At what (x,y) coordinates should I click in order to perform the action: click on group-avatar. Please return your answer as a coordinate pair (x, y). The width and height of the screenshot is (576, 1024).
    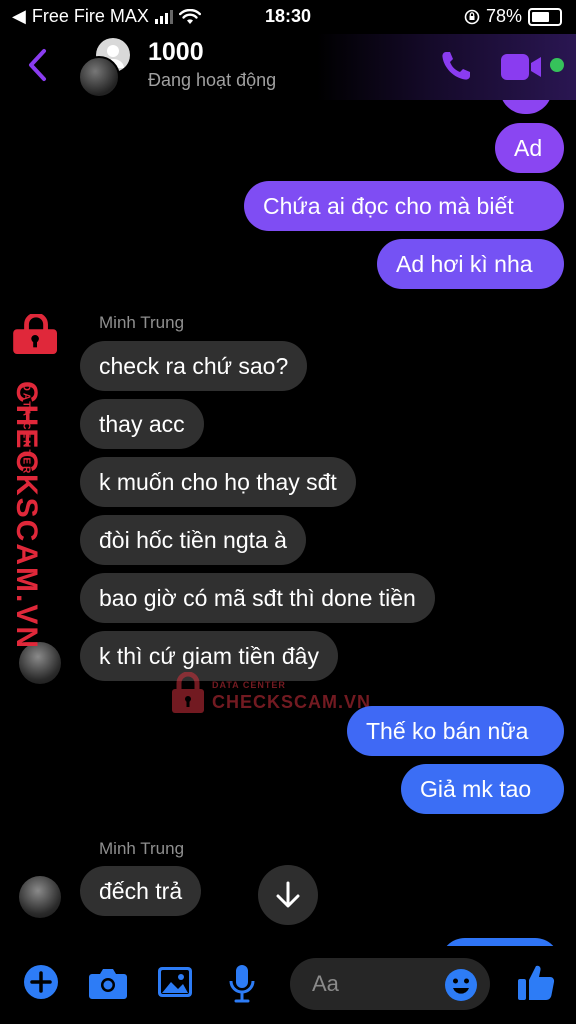
    Looking at the image, I should click on (106, 68).